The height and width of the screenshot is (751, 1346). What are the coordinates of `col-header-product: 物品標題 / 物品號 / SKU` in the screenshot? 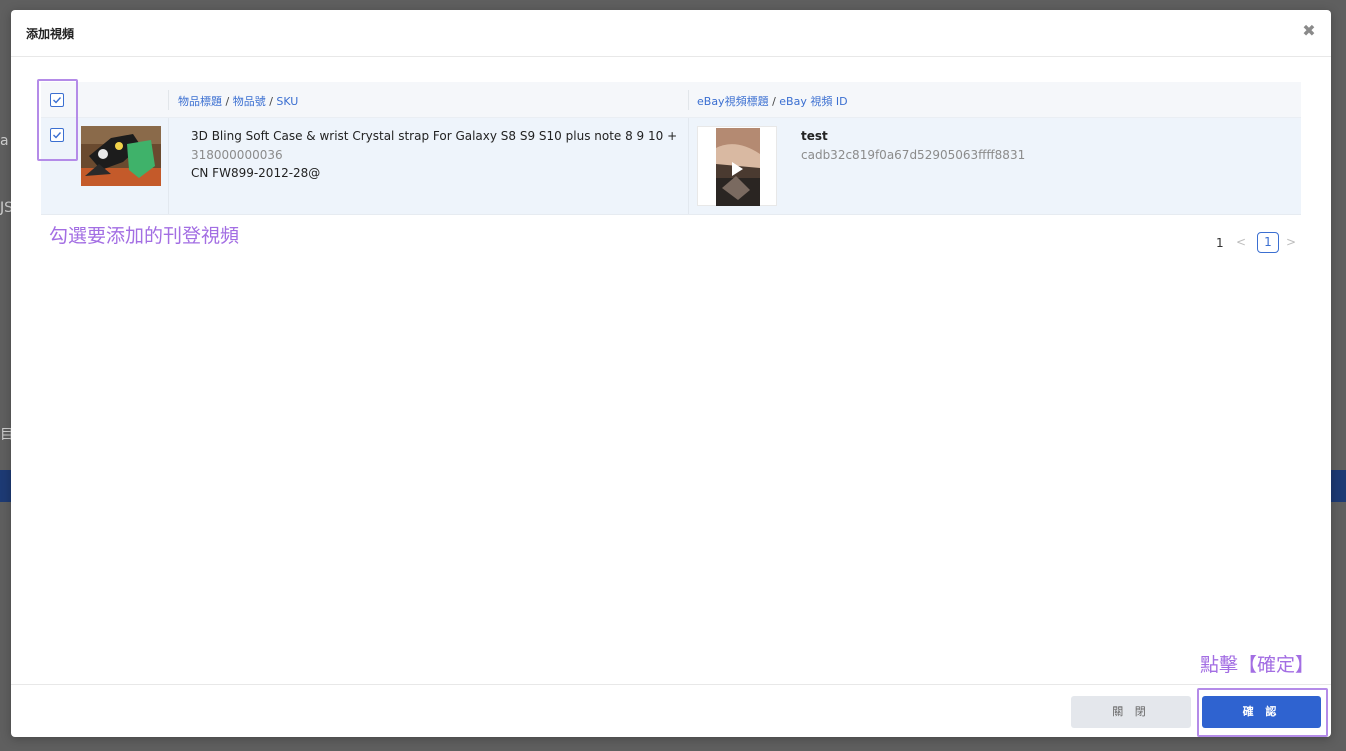 It's located at (238, 101).